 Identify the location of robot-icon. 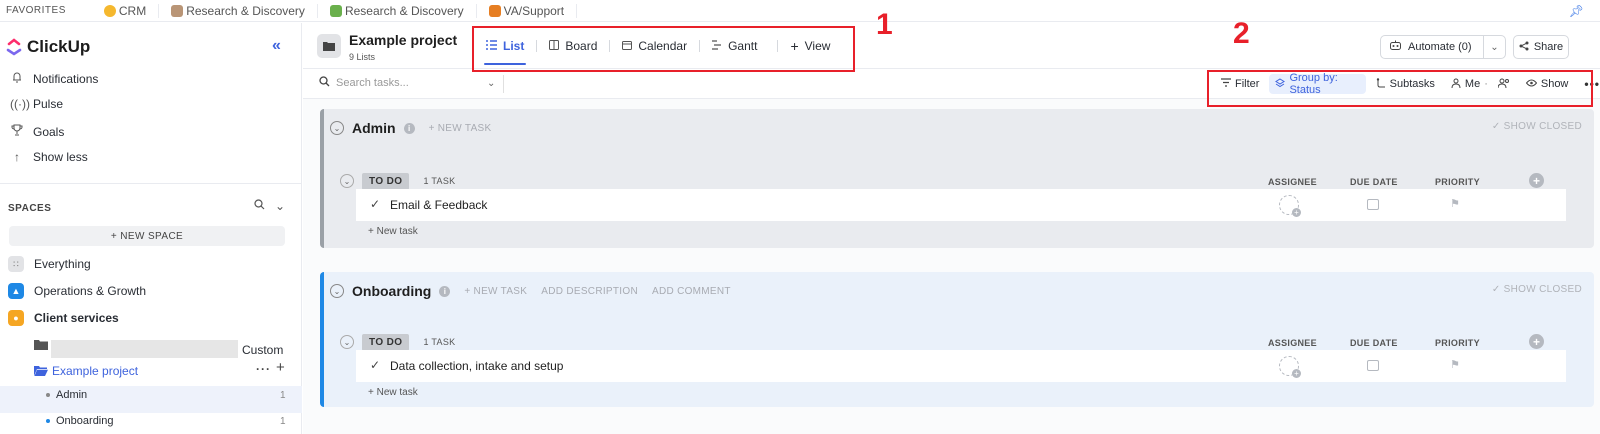
(1395, 47).